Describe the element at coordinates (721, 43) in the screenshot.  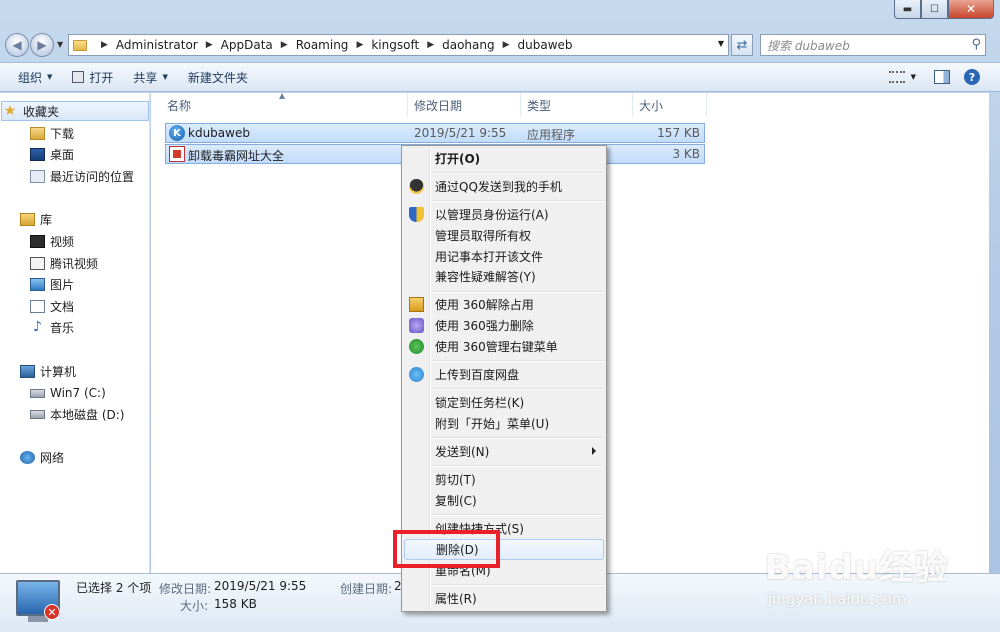
I see `address-dropdown-icon: ▼` at that location.